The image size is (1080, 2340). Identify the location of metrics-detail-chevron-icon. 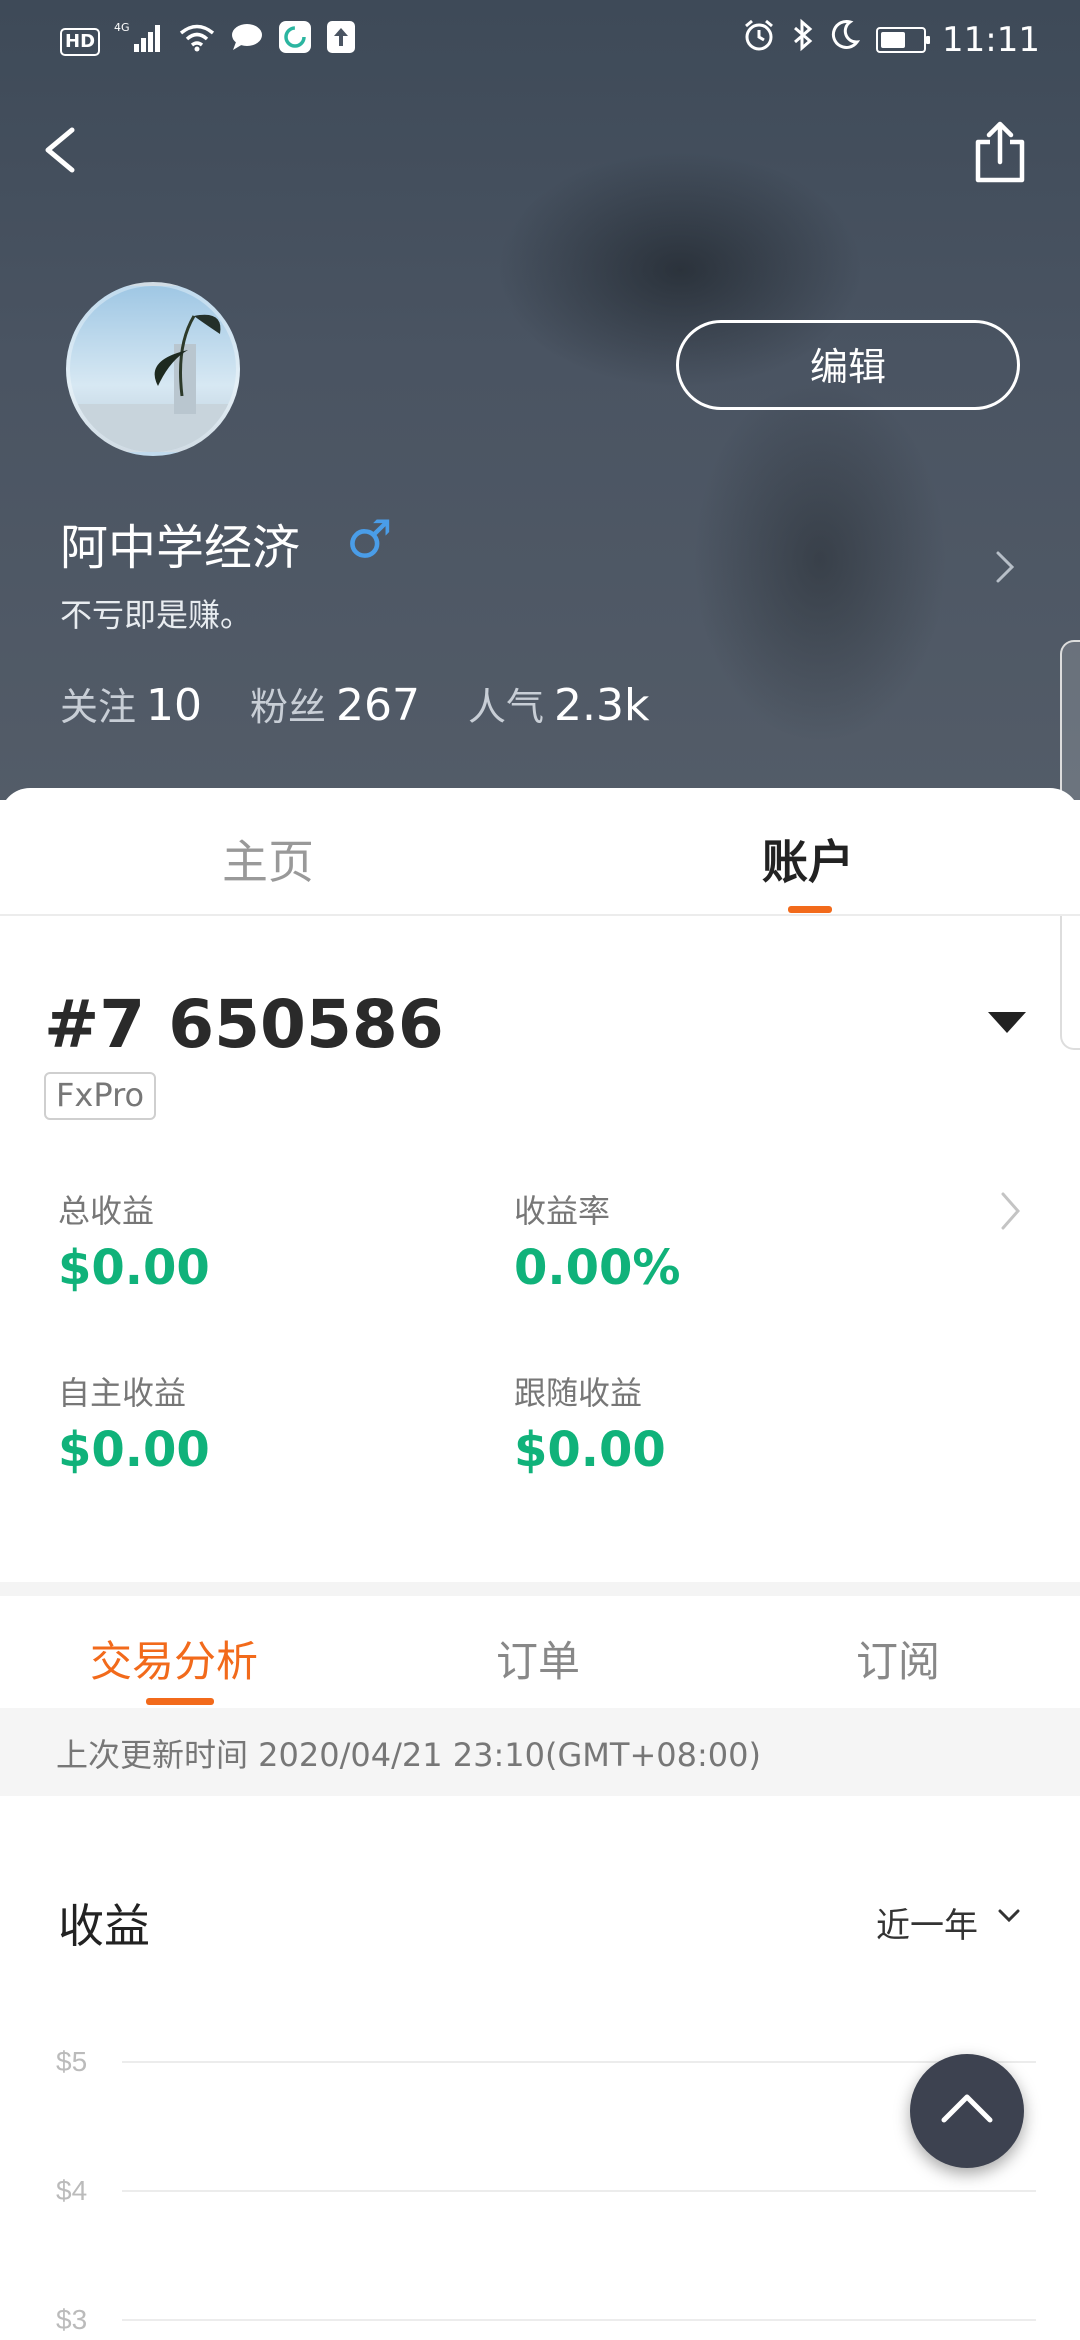
(1011, 1211).